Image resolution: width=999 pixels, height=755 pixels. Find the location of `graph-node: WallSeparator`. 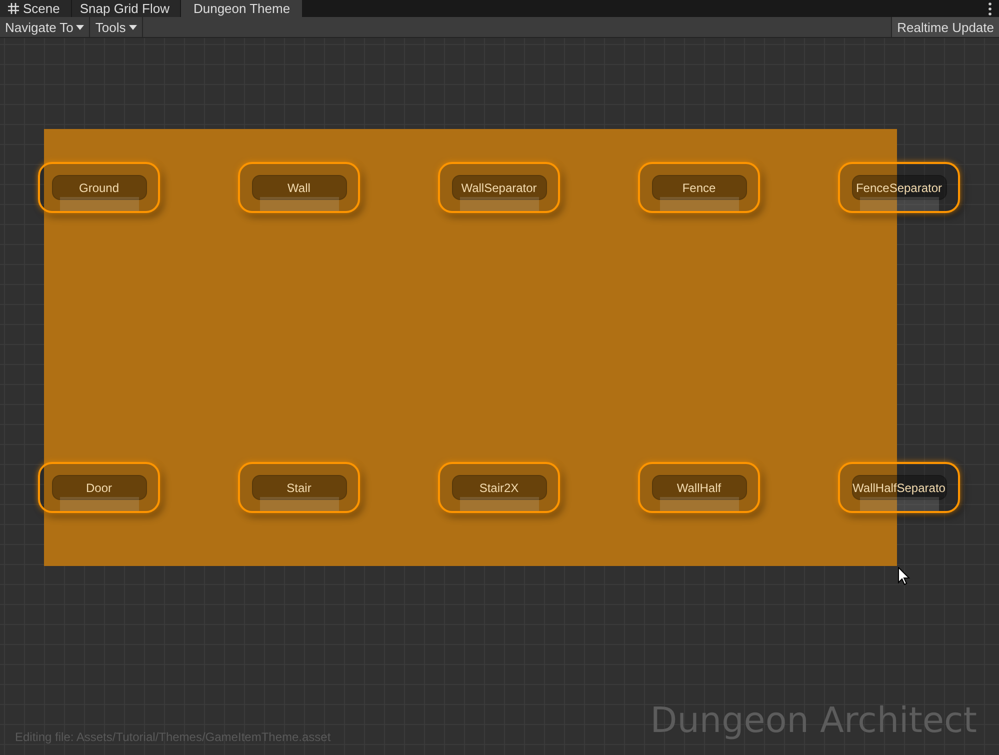

graph-node: WallSeparator is located at coordinates (499, 187).